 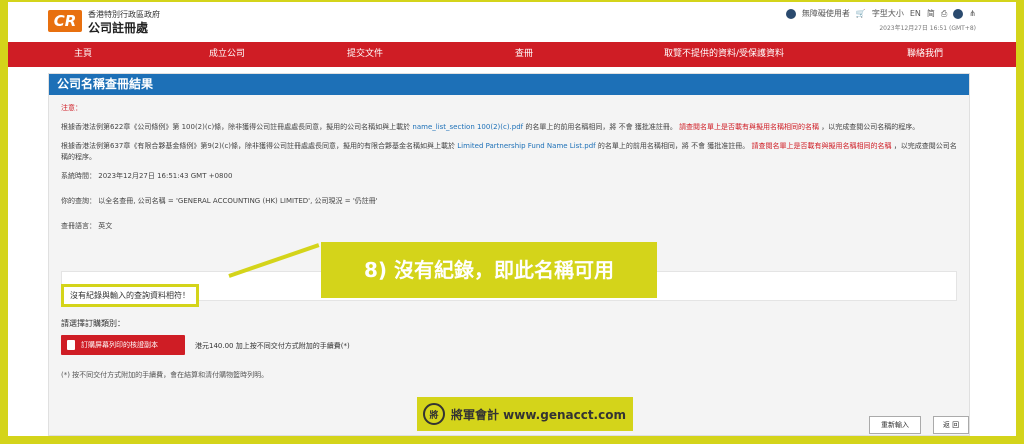 What do you see at coordinates (826, 13) in the screenshot?
I see `accessibility-link: 無障礙使用者` at bounding box center [826, 13].